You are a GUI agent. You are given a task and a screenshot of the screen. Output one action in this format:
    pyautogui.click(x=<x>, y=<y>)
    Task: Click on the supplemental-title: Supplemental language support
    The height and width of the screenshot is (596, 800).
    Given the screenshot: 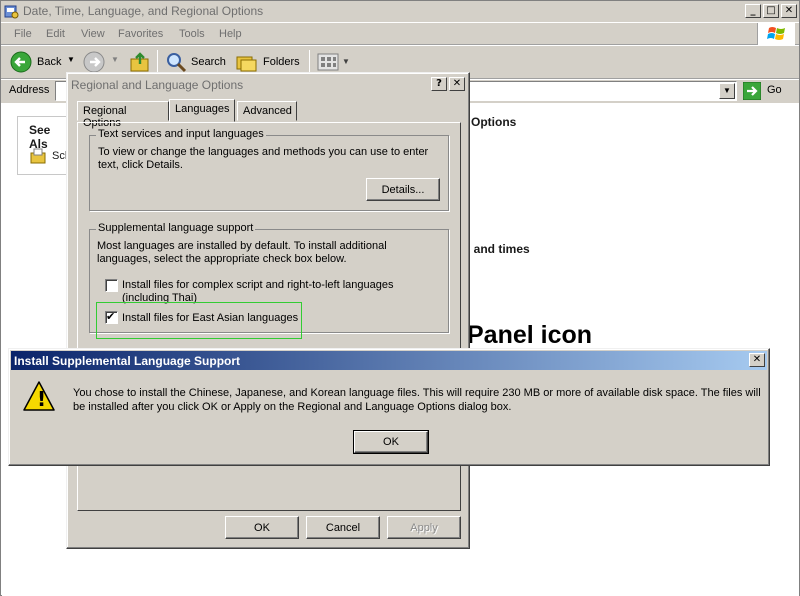 What is the action you would take?
    pyautogui.click(x=176, y=228)
    